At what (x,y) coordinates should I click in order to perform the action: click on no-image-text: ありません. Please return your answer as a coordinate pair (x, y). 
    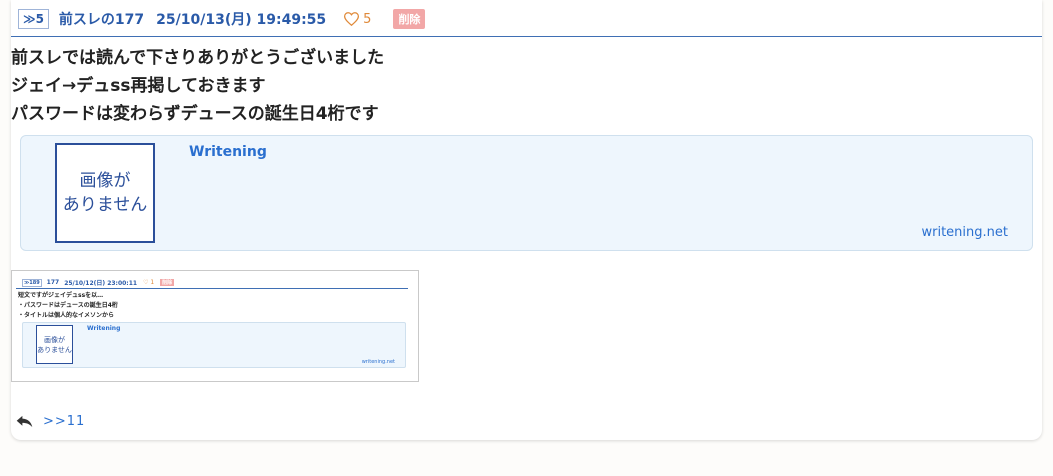
    Looking at the image, I should click on (105, 205).